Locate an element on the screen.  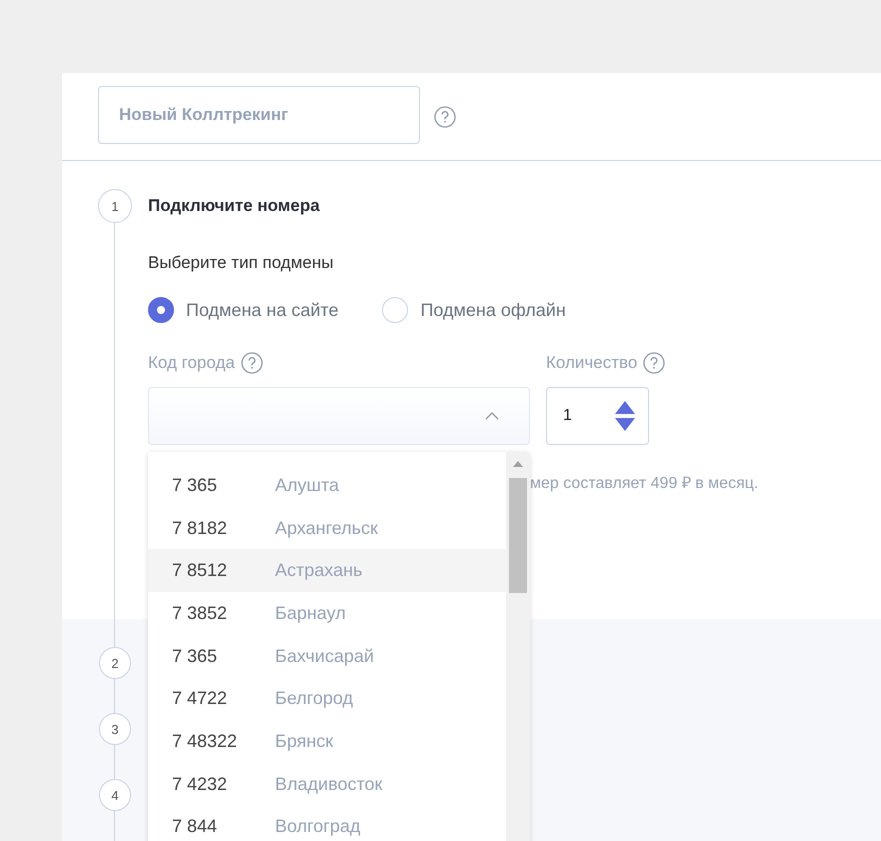
scrollbar-thumb is located at coordinates (518, 535).